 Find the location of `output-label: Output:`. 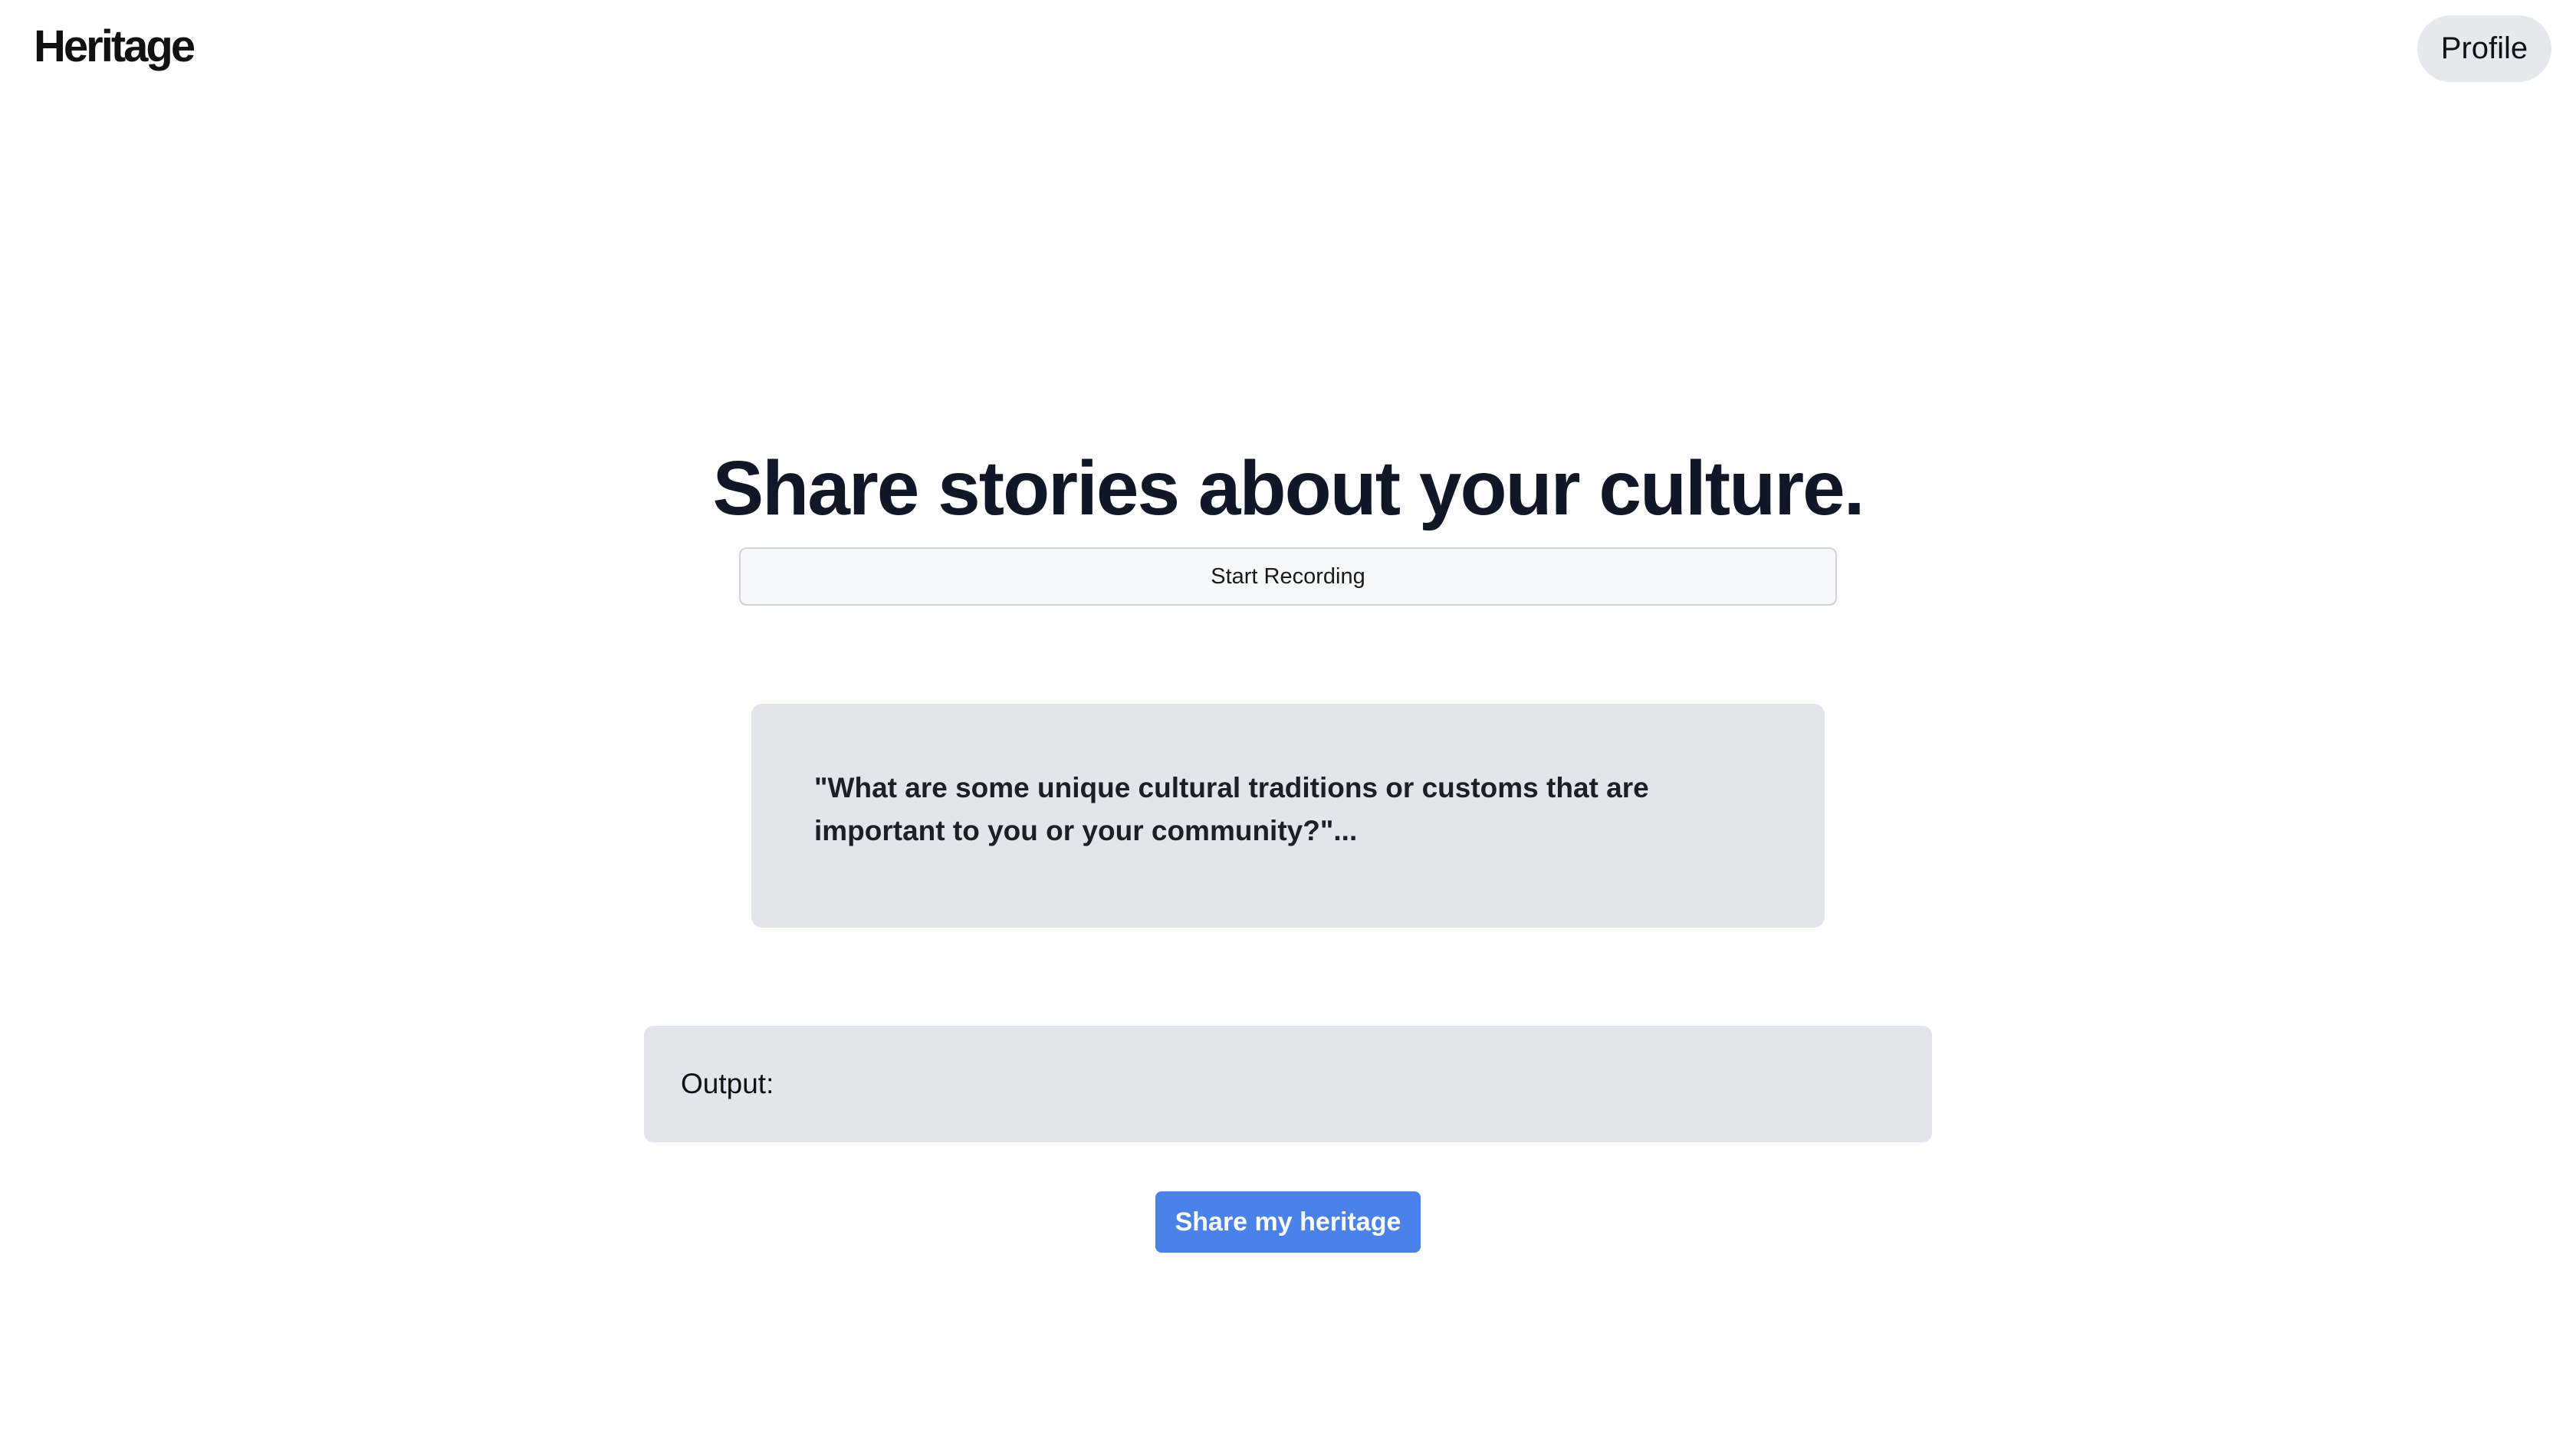

output-label: Output: is located at coordinates (727, 1083).